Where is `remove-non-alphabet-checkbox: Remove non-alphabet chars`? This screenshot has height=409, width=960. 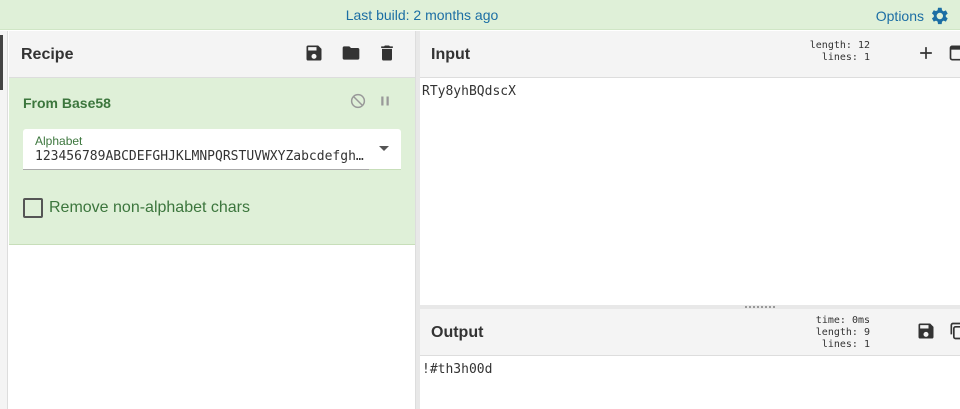
remove-non-alphabet-checkbox: Remove non-alphabet chars is located at coordinates (136, 208).